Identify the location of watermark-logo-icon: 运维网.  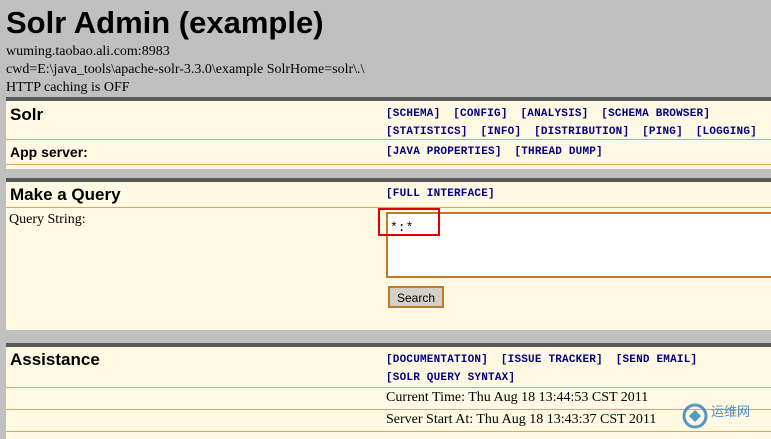
(716, 416).